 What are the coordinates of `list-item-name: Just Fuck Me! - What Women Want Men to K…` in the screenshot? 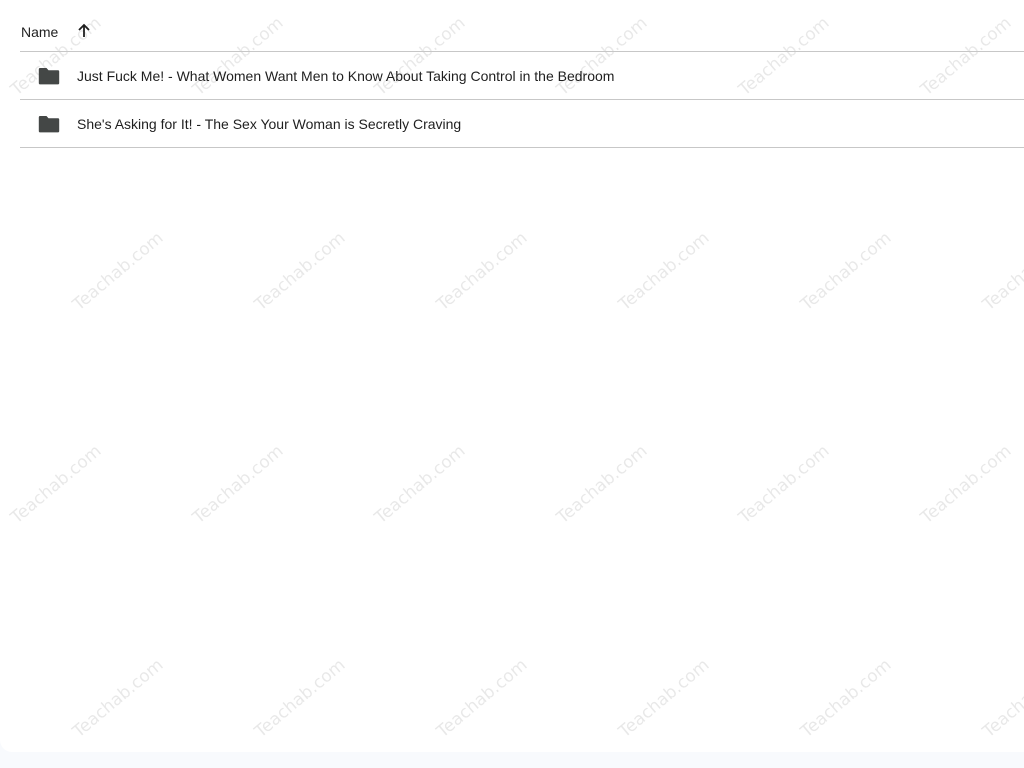 It's located at (346, 75).